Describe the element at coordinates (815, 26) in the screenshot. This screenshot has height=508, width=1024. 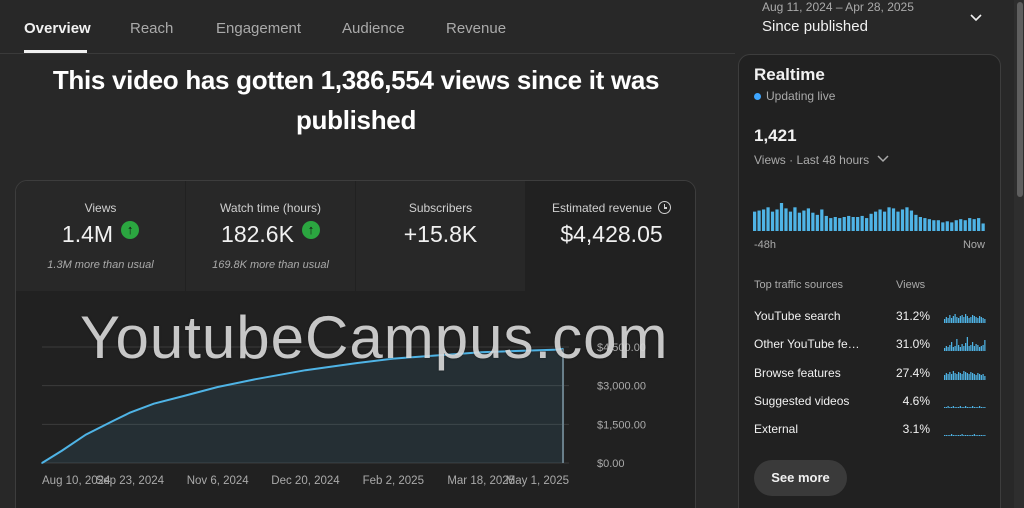
I see `date-range-label: Since published` at that location.